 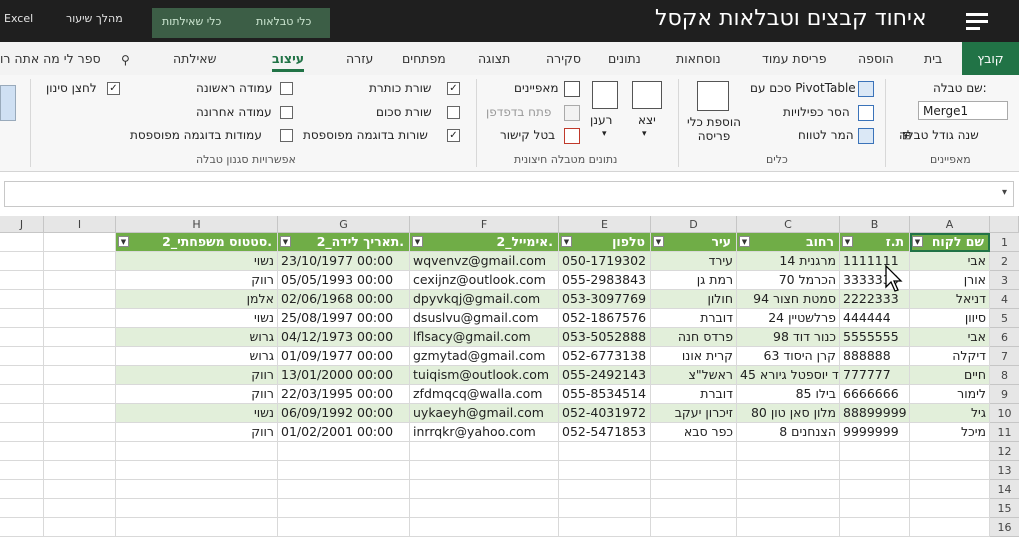 What do you see at coordinates (484, 375) in the screenshot?
I see `table-cell: tuiqism@outlook.com` at bounding box center [484, 375].